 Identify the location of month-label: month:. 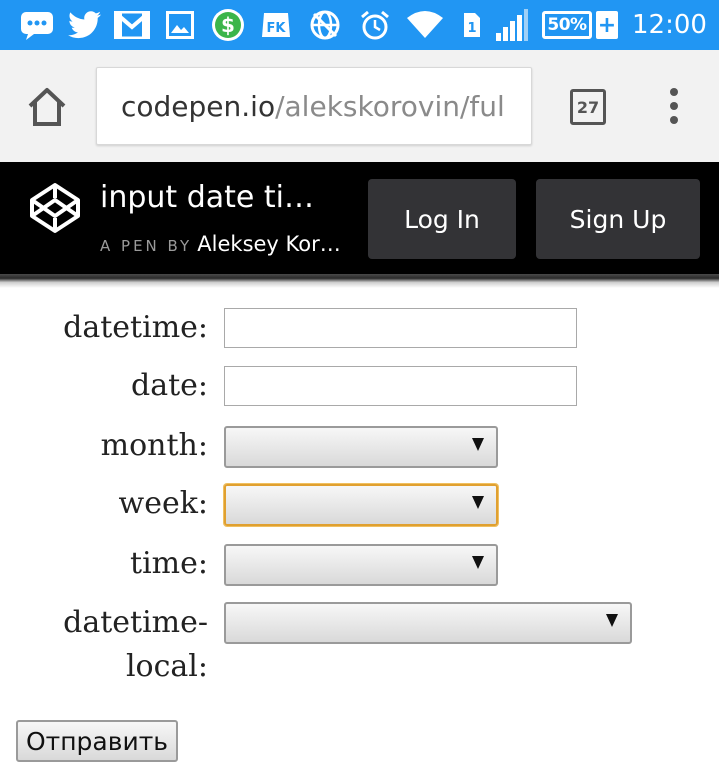
(154, 445).